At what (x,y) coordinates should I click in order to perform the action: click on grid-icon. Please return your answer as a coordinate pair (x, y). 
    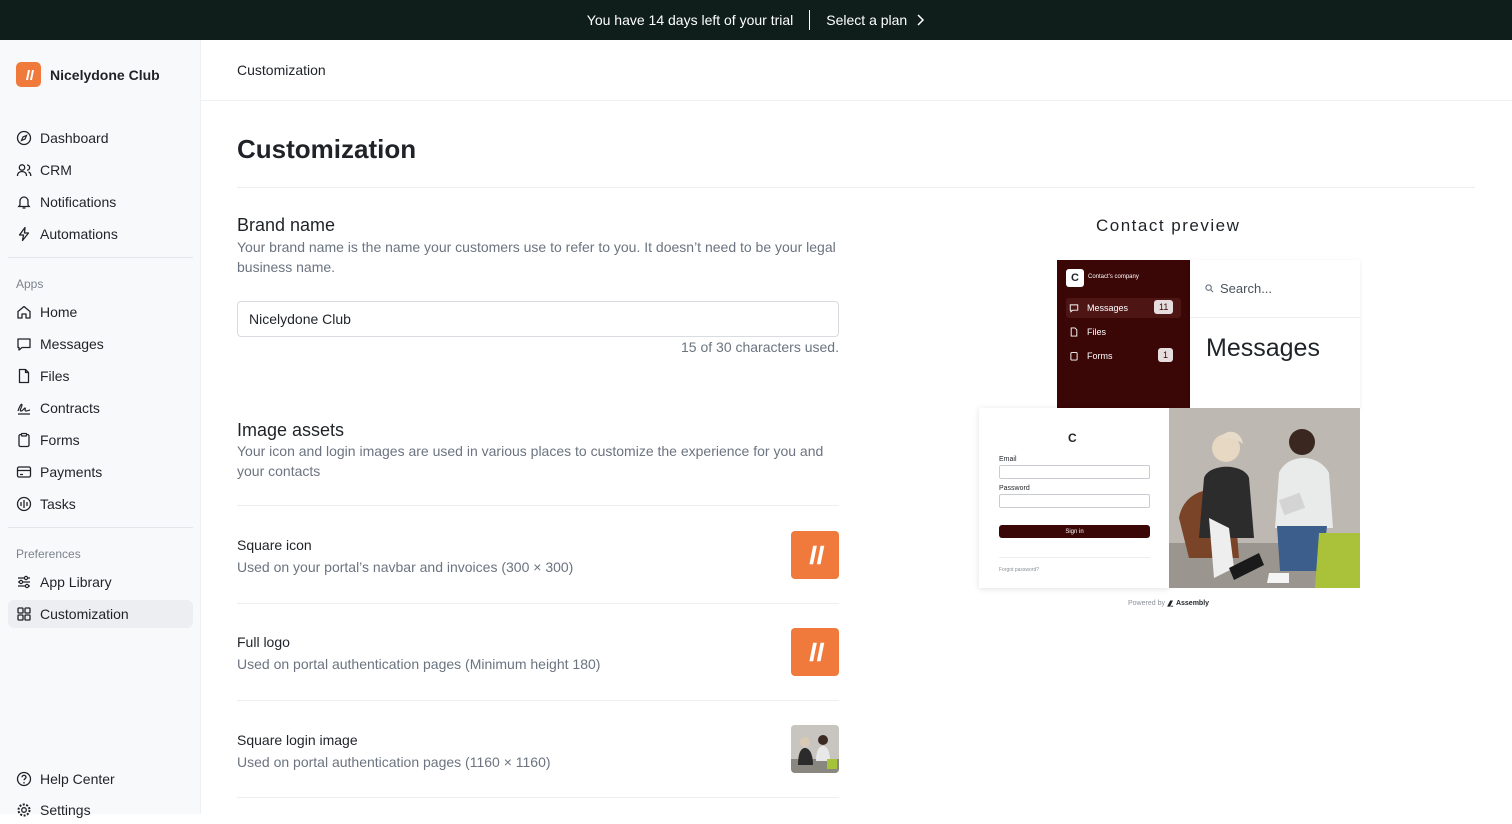
    Looking at the image, I should click on (24, 614).